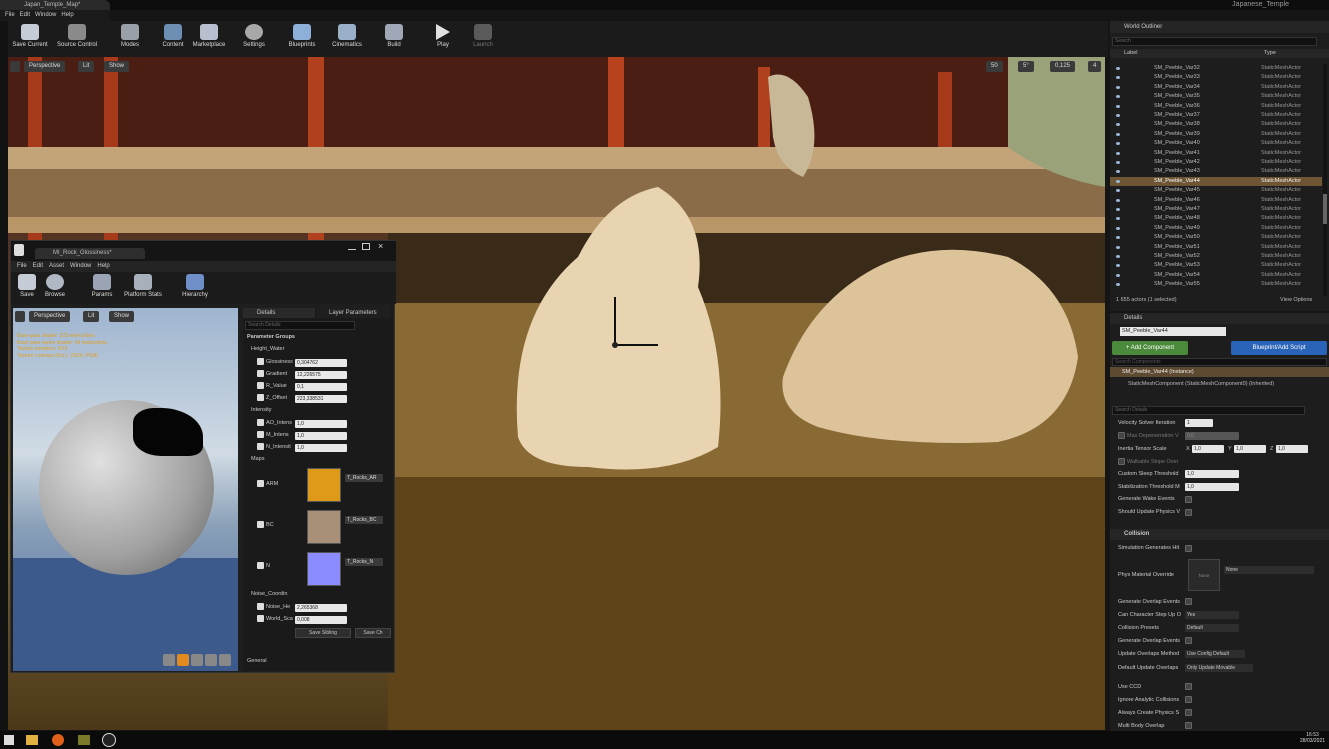 The height and width of the screenshot is (749, 1329). I want to click on list-item: SM_Peeble_Var47 StaticMeshActor, so click(1216, 209).